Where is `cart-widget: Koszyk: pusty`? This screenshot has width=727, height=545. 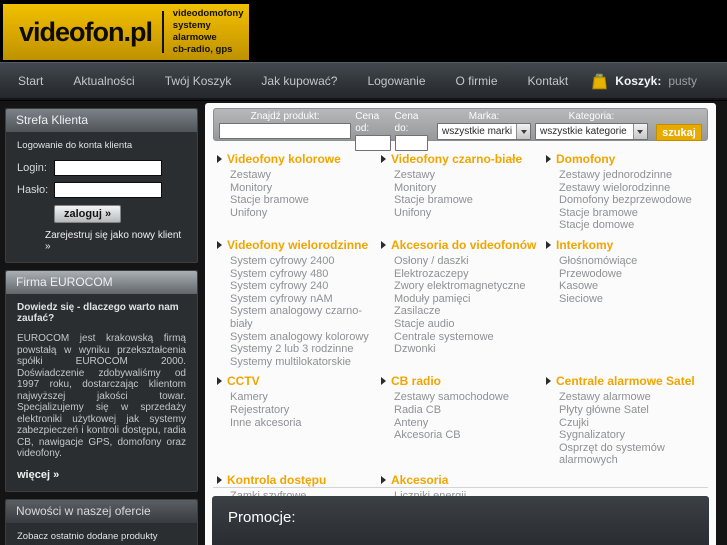
cart-widget: Koszyk: pusty is located at coordinates (650, 80).